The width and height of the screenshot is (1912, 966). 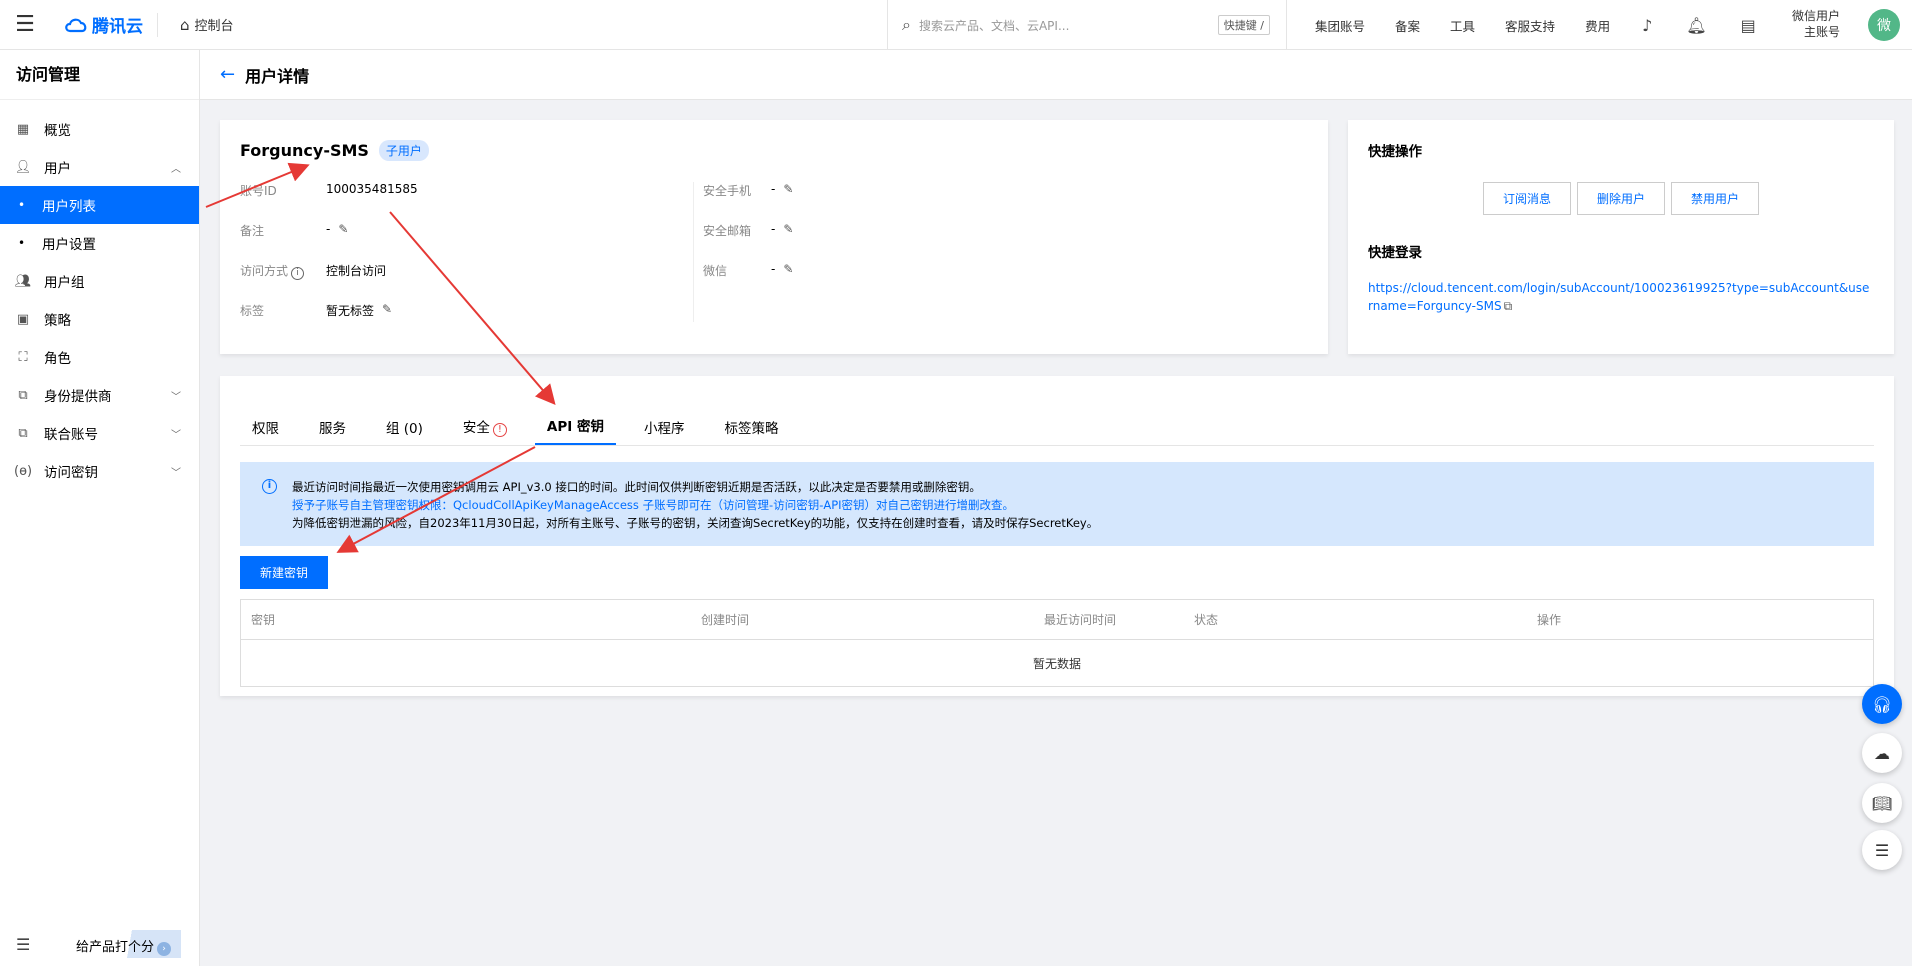 What do you see at coordinates (1696, 25) in the screenshot?
I see `bell-icon: 🔔︎` at bounding box center [1696, 25].